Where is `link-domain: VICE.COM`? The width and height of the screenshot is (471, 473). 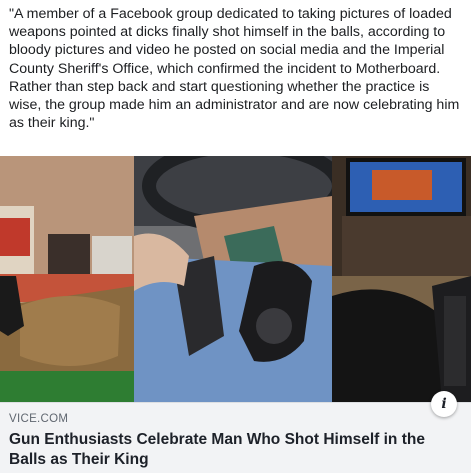
link-domain: VICE.COM is located at coordinates (39, 419).